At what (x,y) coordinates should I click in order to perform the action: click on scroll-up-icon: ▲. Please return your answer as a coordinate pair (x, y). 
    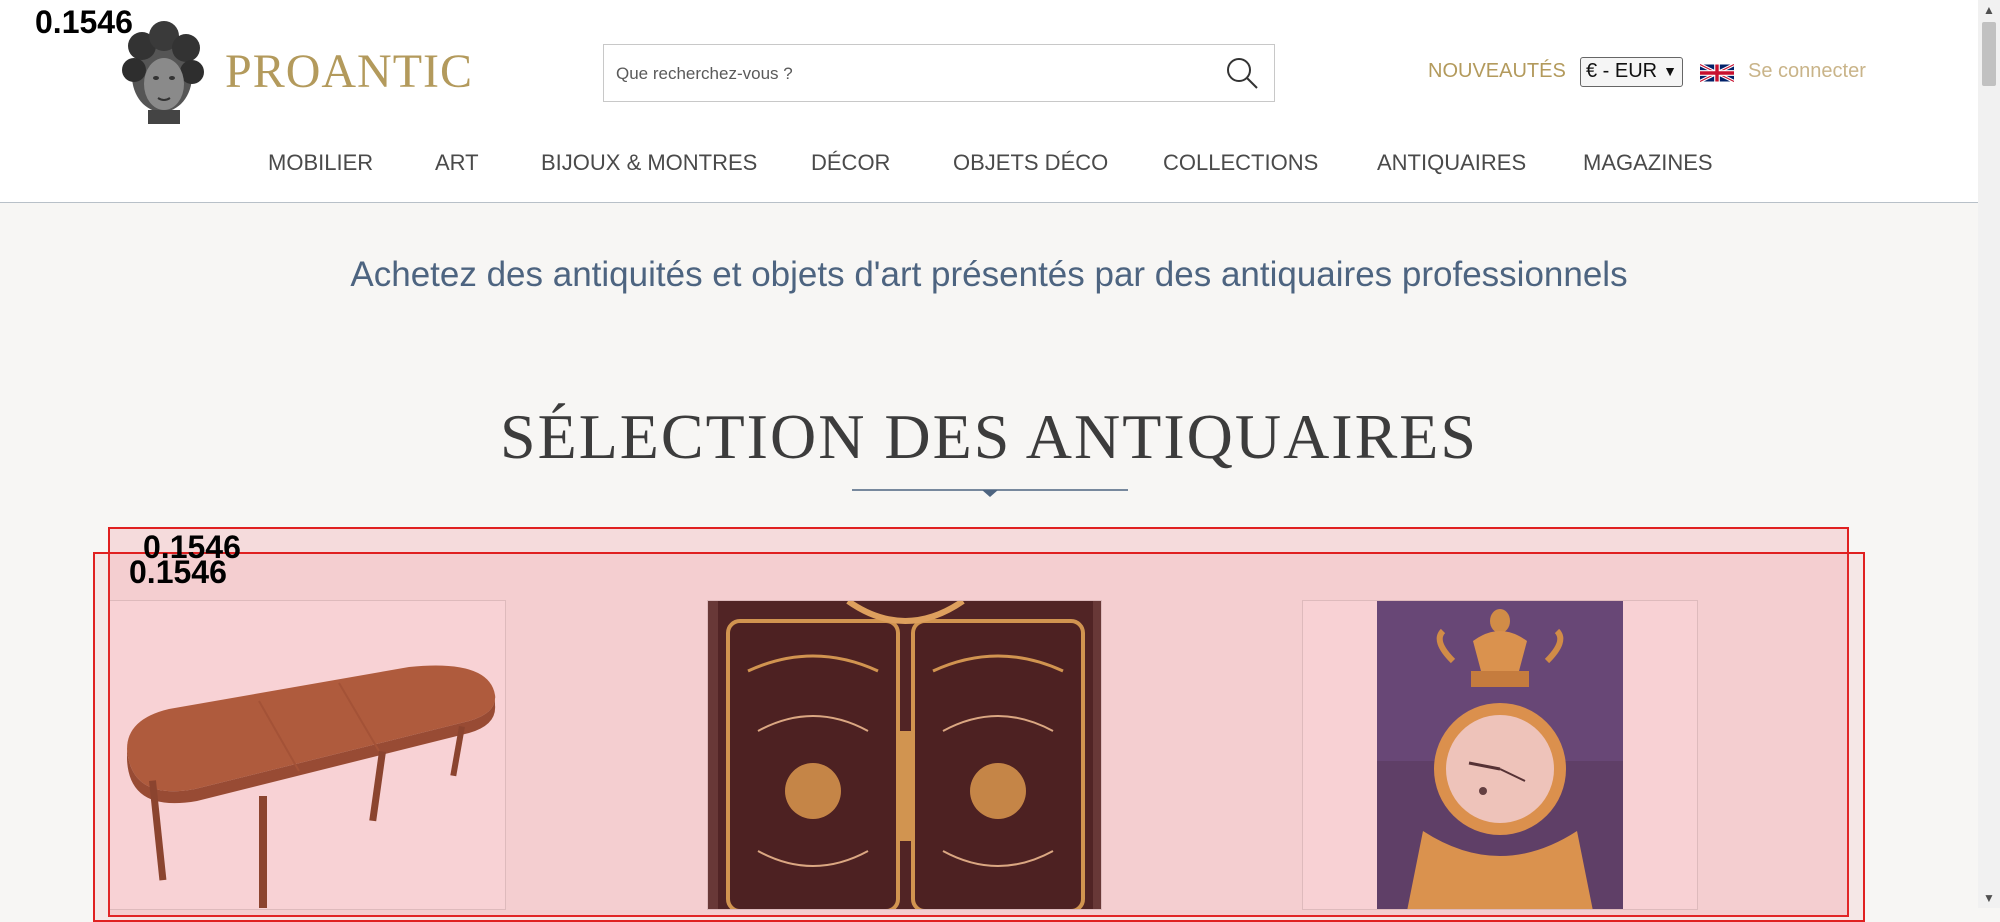
    Looking at the image, I should click on (1989, 10).